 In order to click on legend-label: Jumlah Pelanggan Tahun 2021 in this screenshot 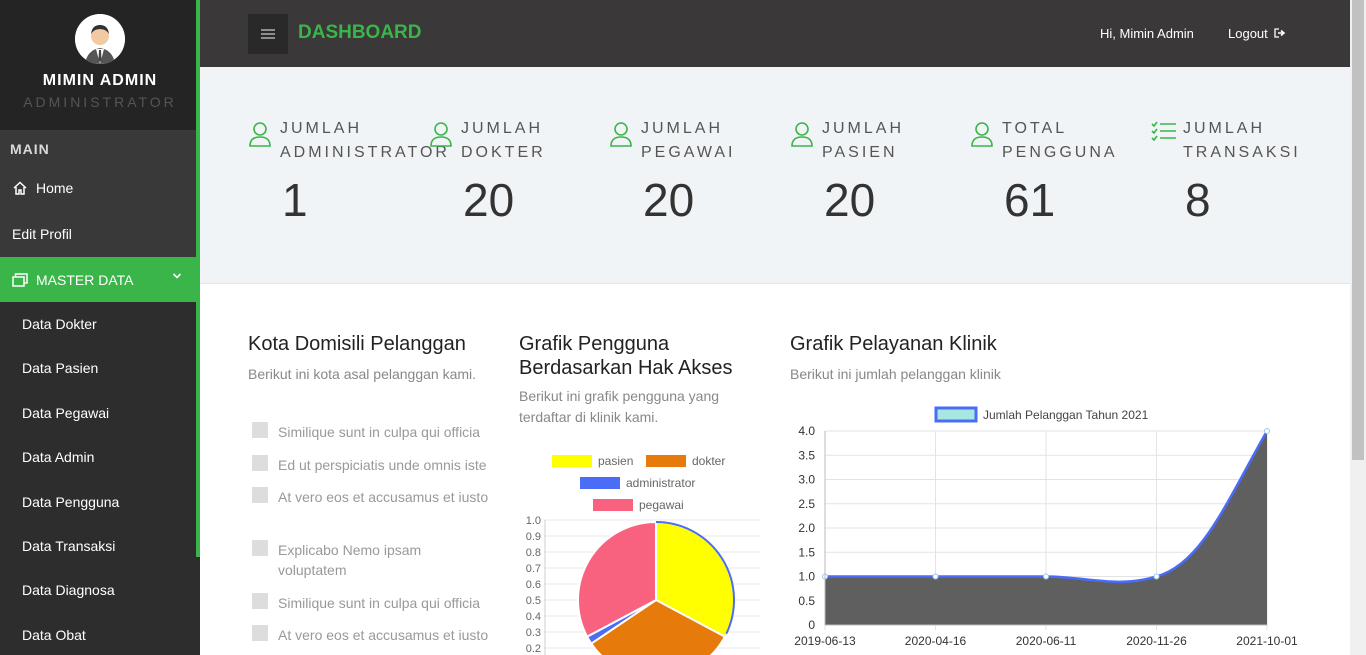, I will do `click(1066, 415)`.